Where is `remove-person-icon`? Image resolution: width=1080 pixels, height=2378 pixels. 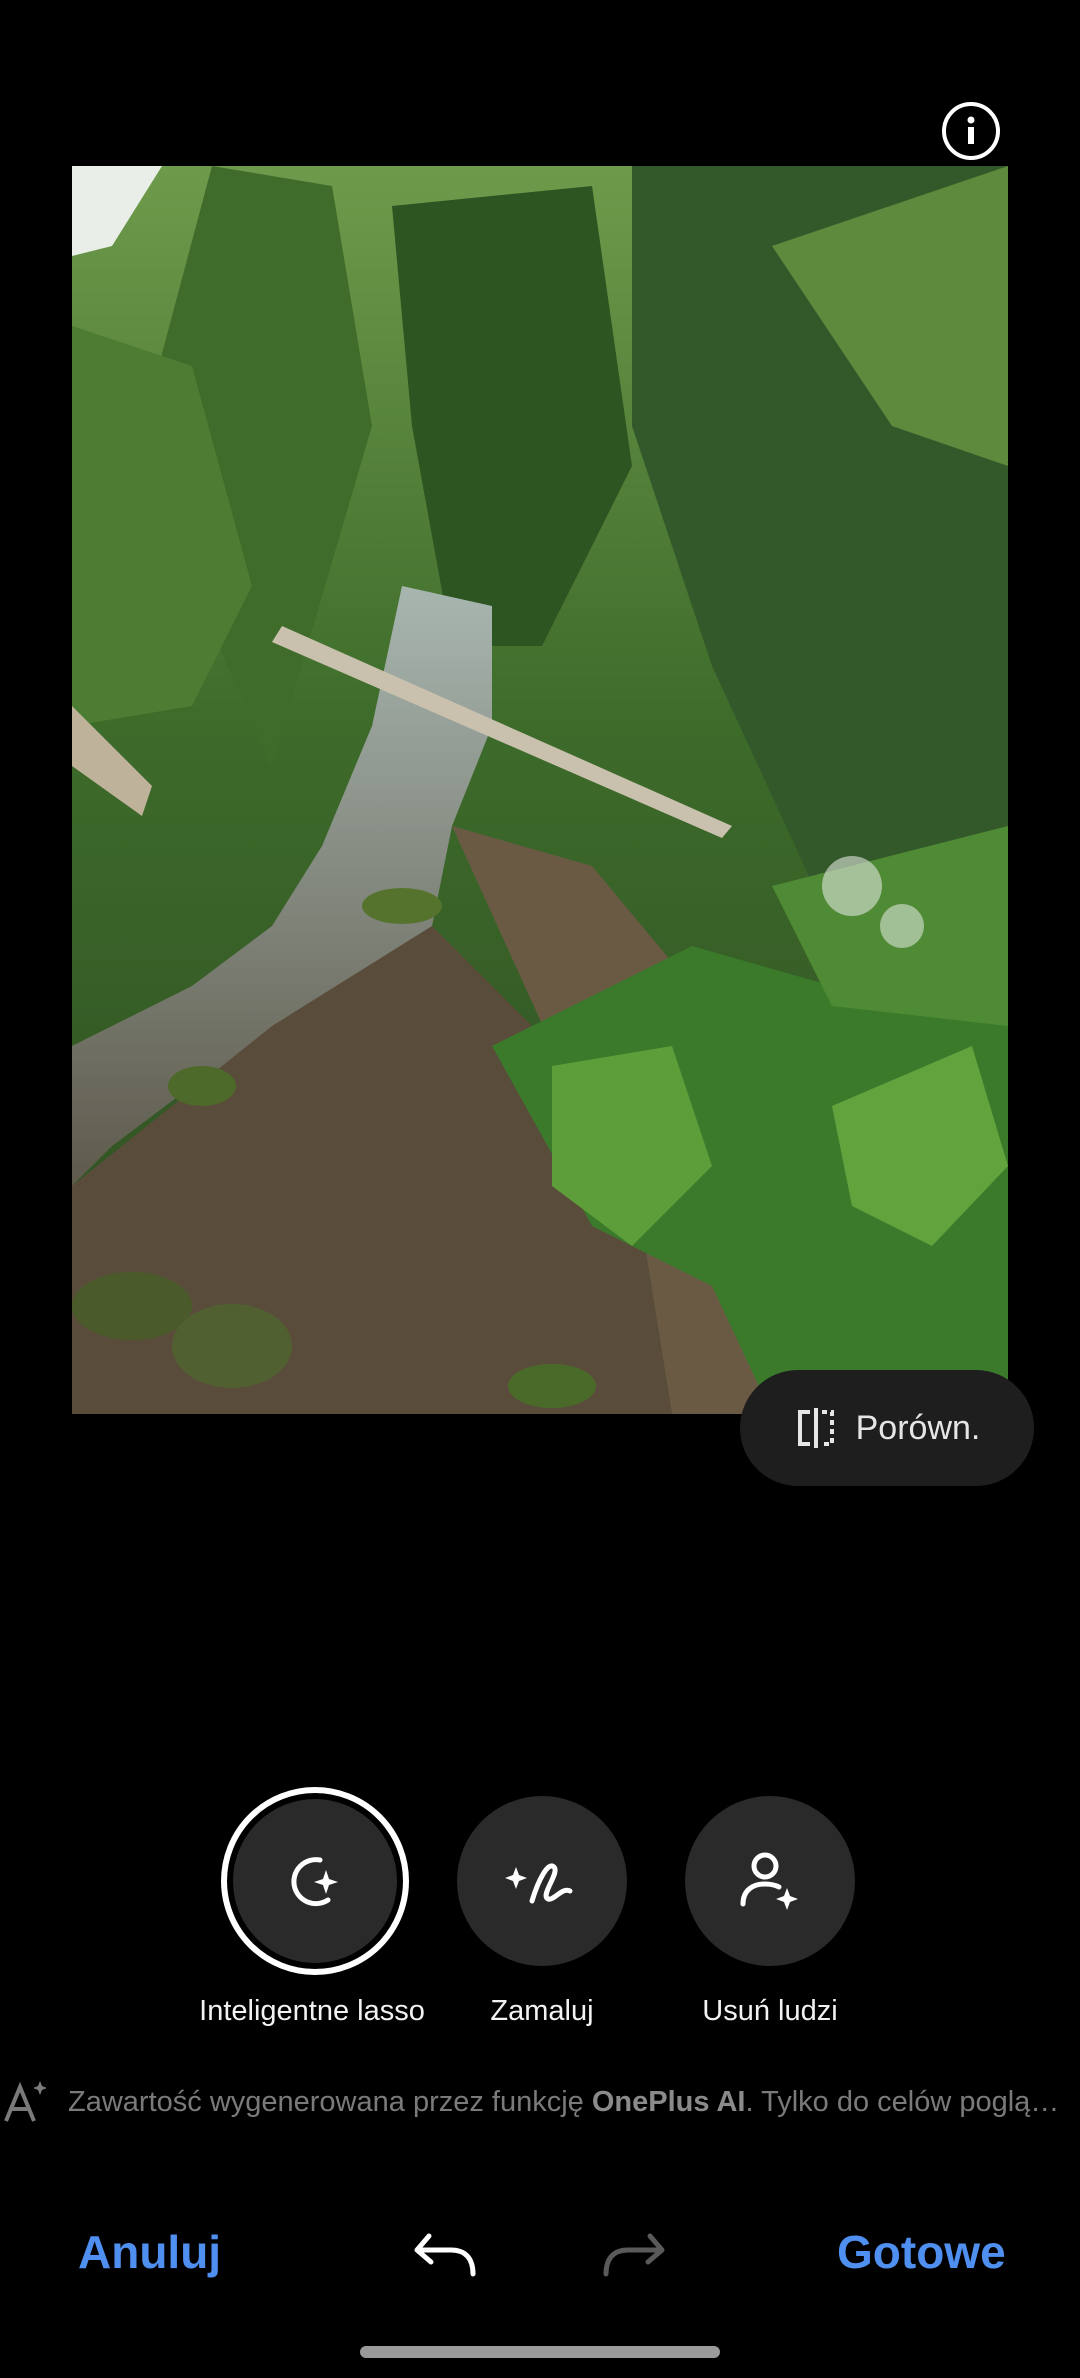
remove-person-icon is located at coordinates (769, 1881).